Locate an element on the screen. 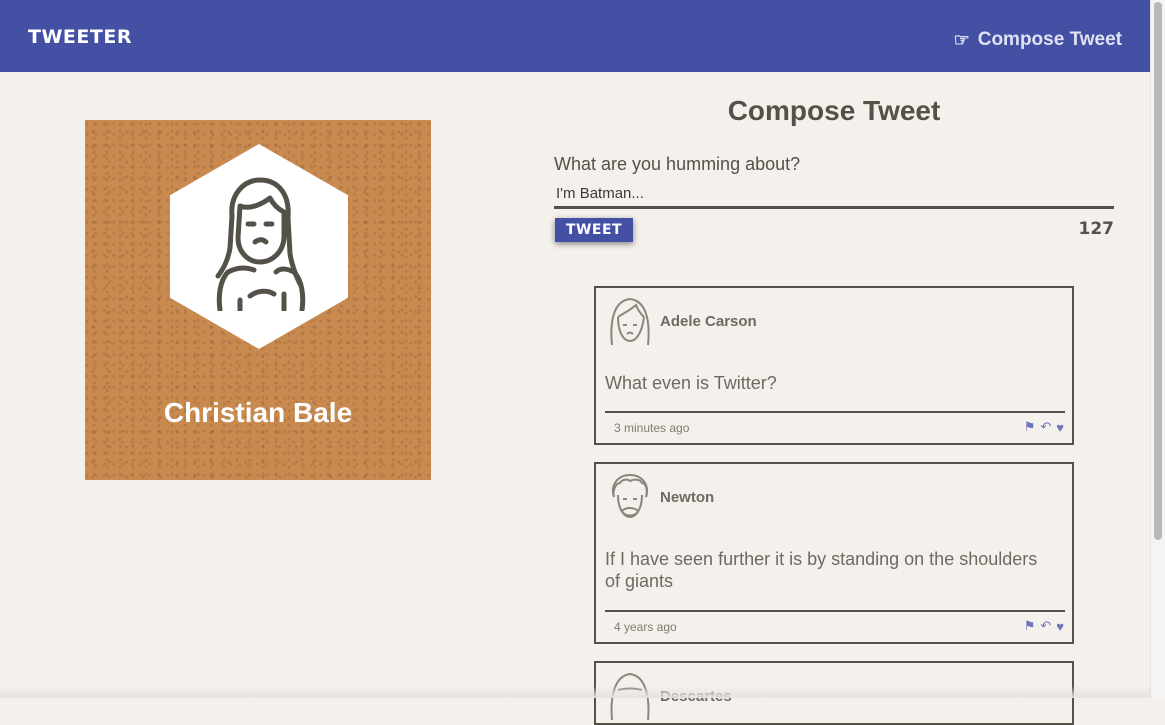 The image size is (1165, 725). top-nav: TWEETER ☞ Compose Tweet is located at coordinates (575, 36).